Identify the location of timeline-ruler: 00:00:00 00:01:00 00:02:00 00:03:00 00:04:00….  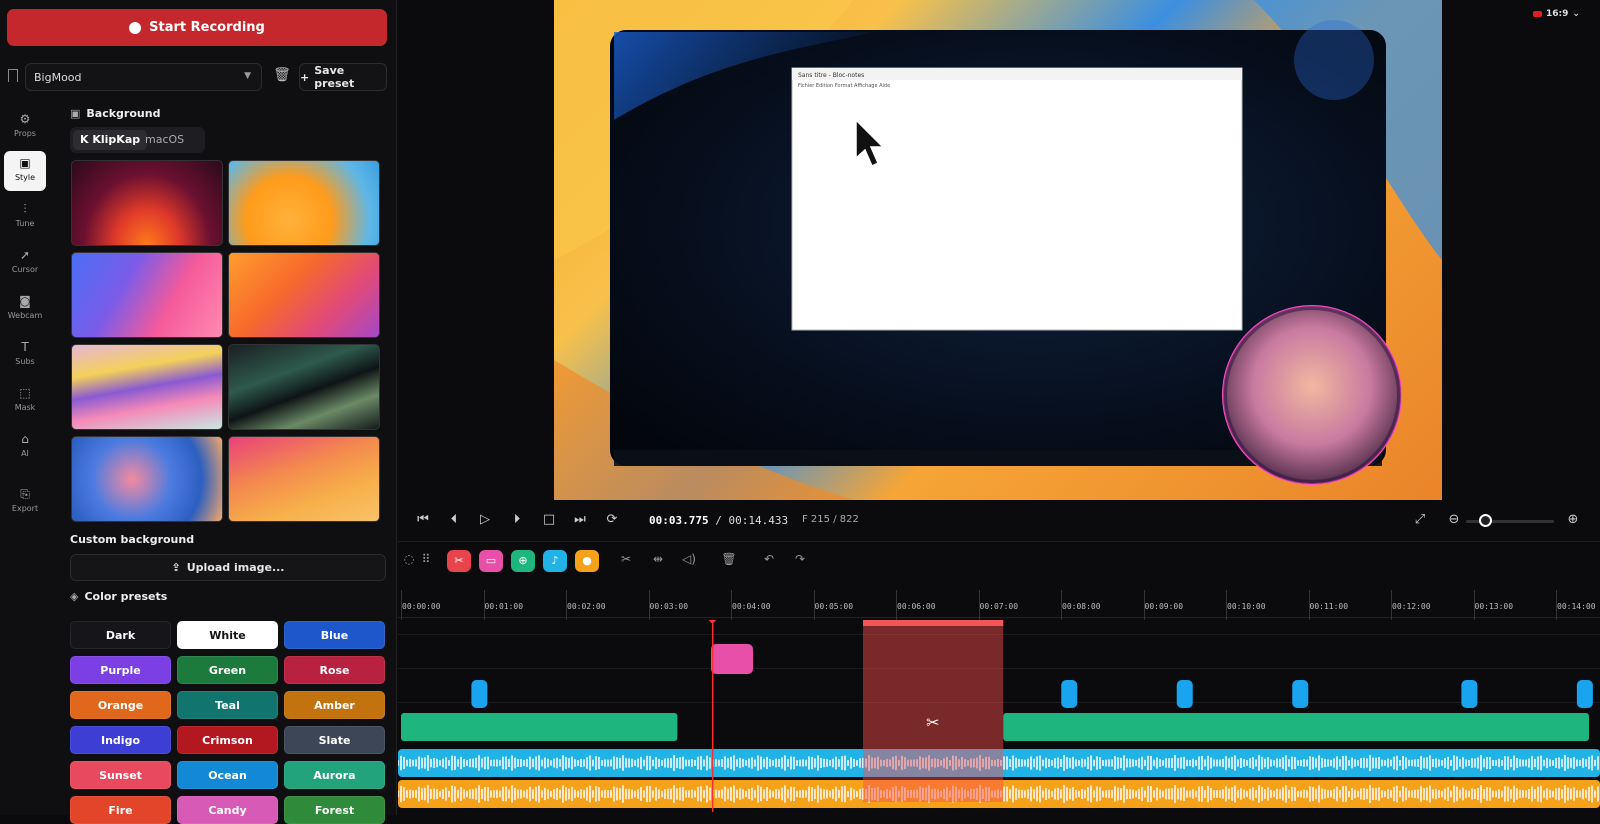
(999, 599).